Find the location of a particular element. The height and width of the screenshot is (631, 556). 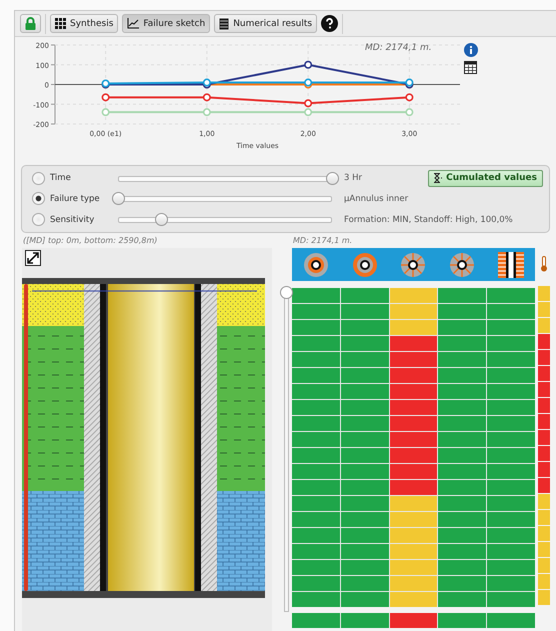

expand-icon is located at coordinates (33, 258).